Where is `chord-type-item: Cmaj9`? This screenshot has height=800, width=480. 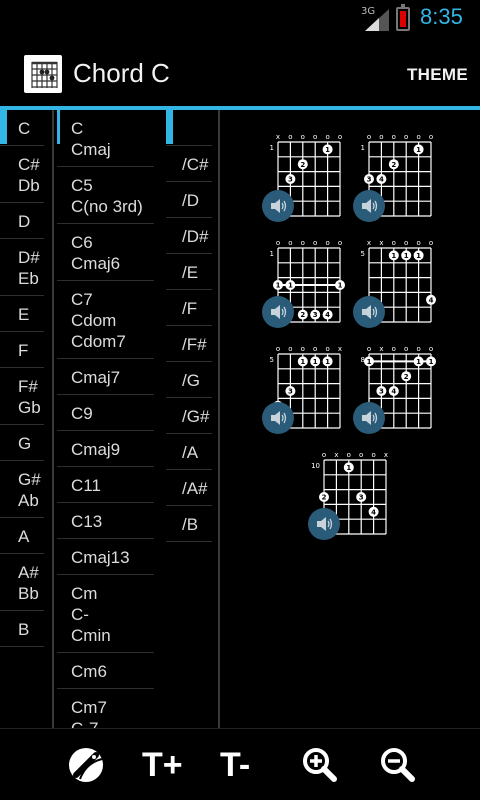
chord-type-item: Cmaj9 is located at coordinates (105, 449).